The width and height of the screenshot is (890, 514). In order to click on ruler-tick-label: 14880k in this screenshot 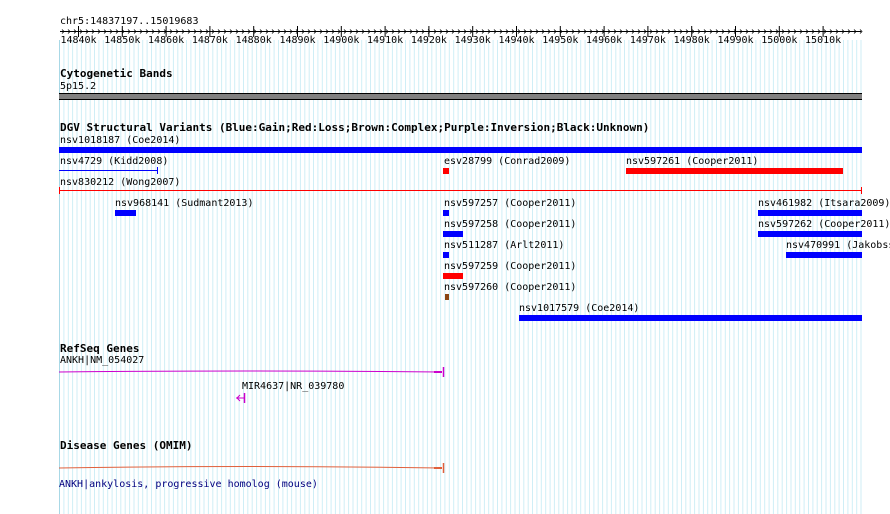, I will do `click(253, 40)`.